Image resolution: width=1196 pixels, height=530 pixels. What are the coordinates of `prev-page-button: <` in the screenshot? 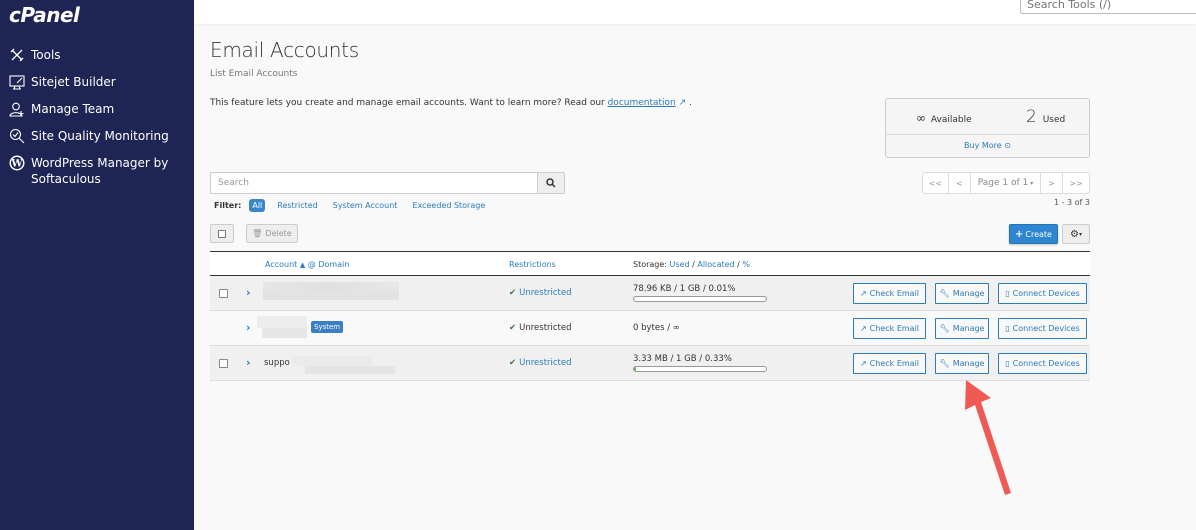 It's located at (960, 183).